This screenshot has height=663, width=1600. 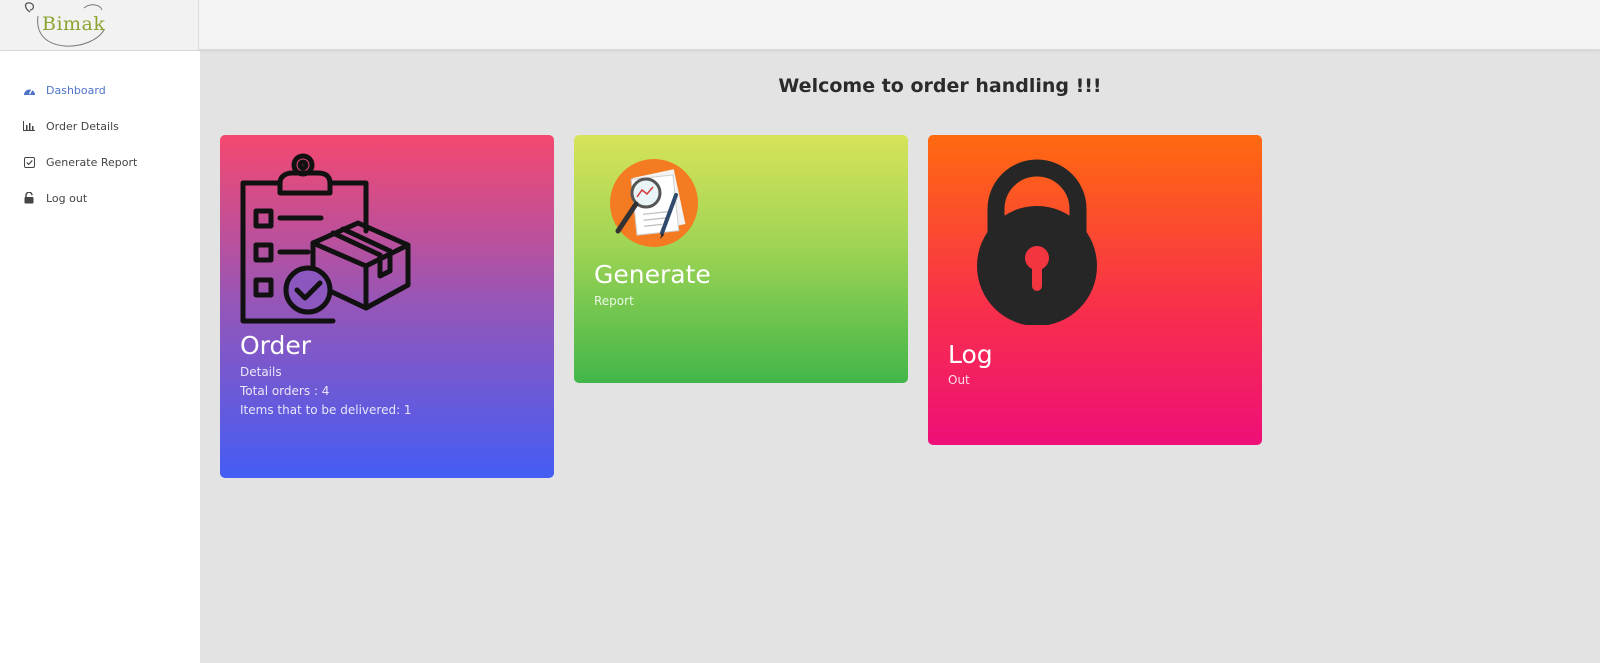 What do you see at coordinates (67, 198) in the screenshot?
I see `sidebar-item-label: Log out` at bounding box center [67, 198].